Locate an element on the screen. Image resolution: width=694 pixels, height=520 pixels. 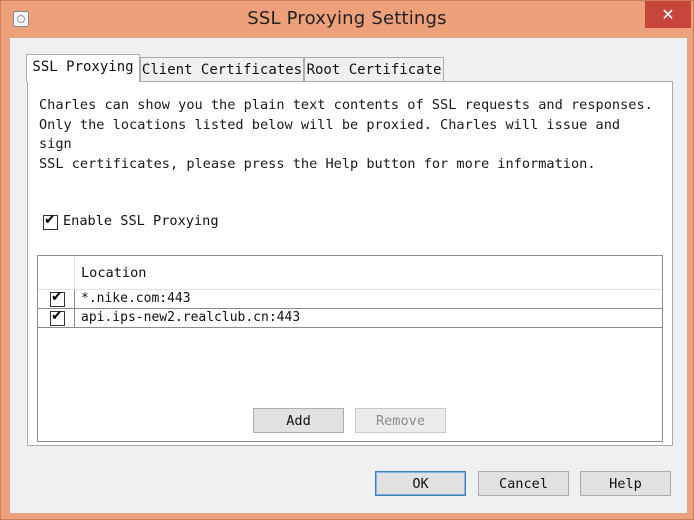
table-row: *.nike.com:443 is located at coordinates (350, 299).